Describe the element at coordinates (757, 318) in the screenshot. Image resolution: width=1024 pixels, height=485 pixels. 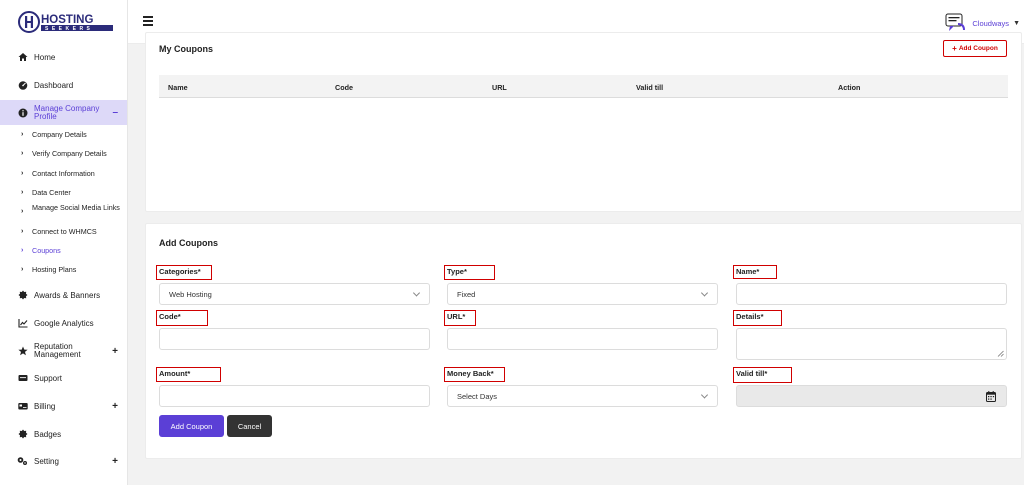
I see `details-label: Details*` at that location.